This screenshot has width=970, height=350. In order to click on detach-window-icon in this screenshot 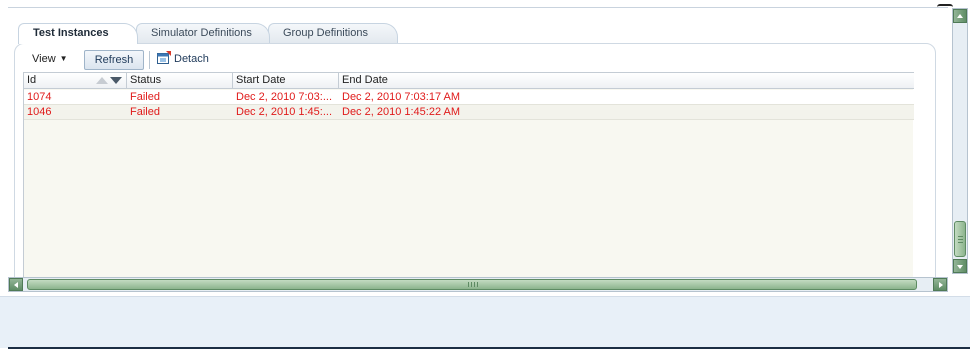, I will do `click(164, 57)`.